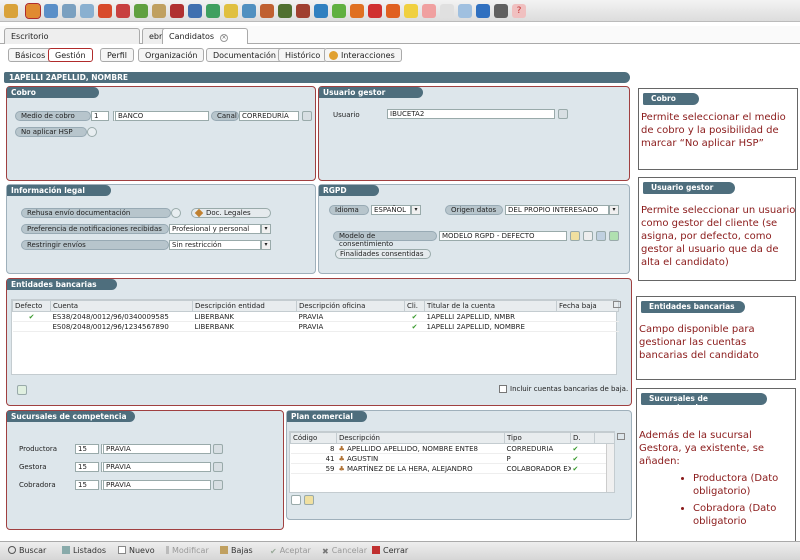 The height and width of the screenshot is (560, 800). Describe the element at coordinates (156, 485) in the screenshot. I see `cobradora-value: PRAVIA` at that location.